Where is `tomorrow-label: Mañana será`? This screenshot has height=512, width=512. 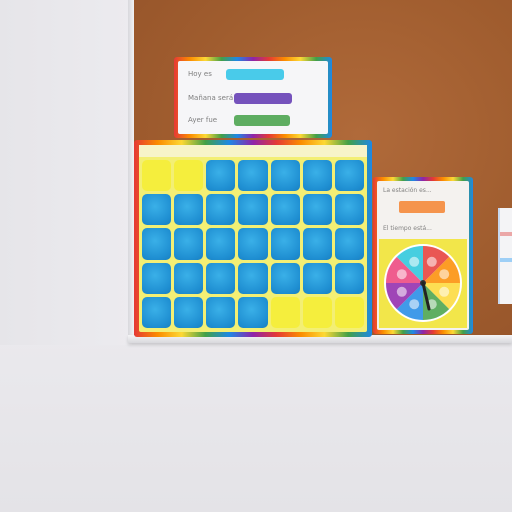 tomorrow-label: Mañana será is located at coordinates (211, 98).